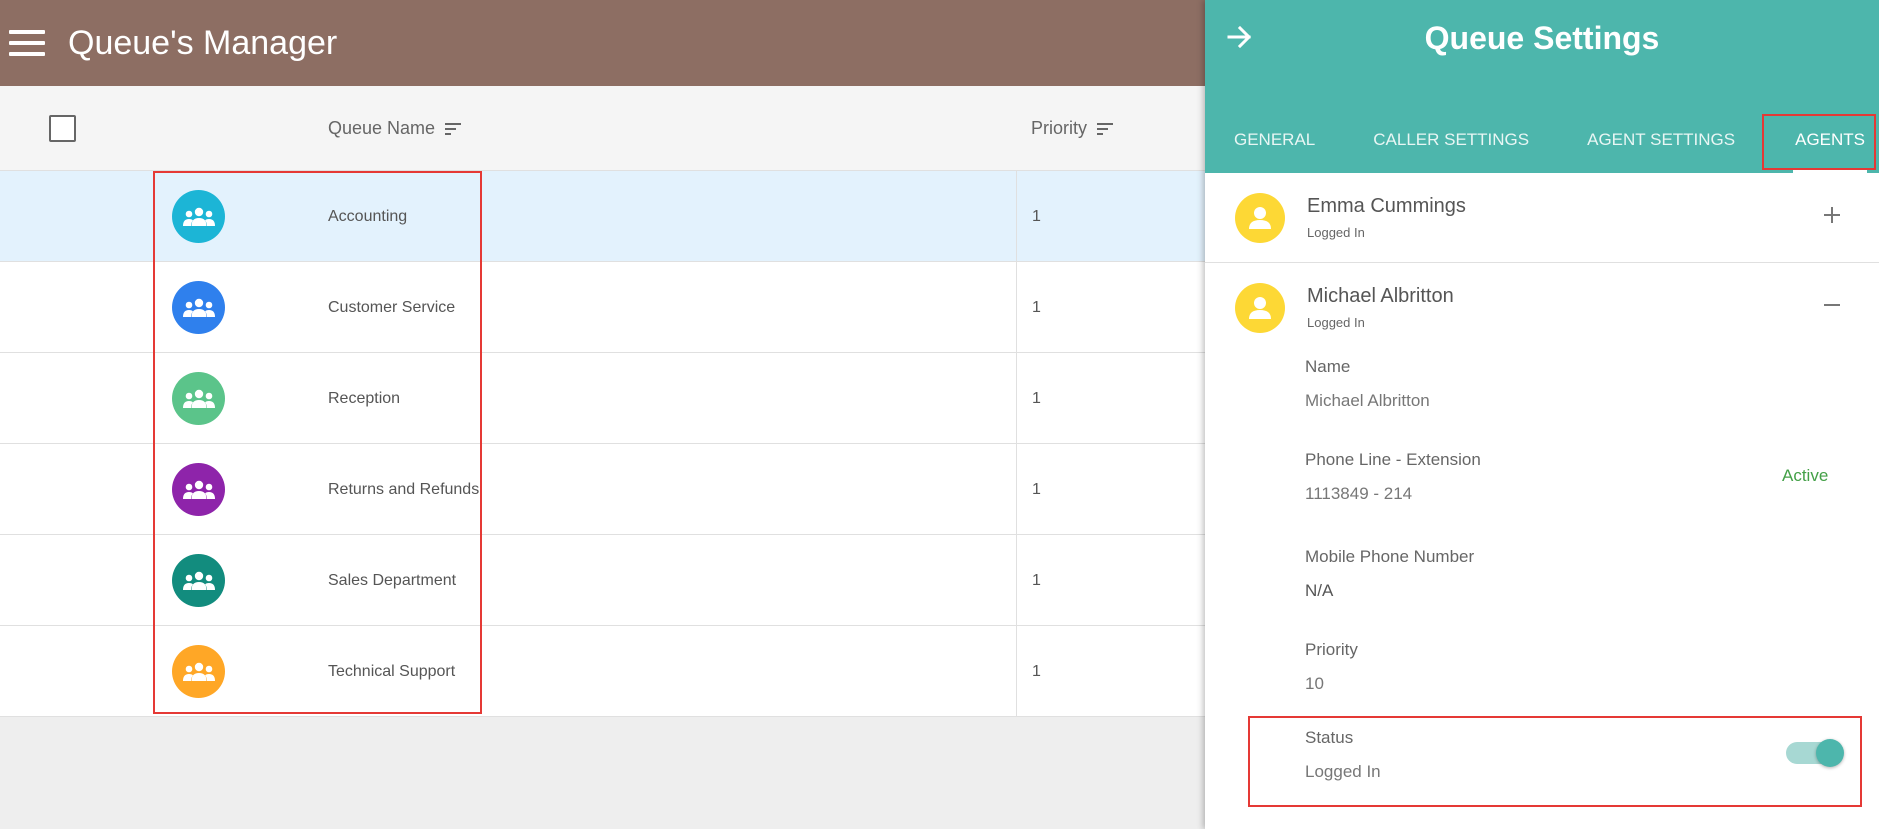  Describe the element at coordinates (602, 489) in the screenshot. I see `table-row: Returns and Refunds 1` at that location.